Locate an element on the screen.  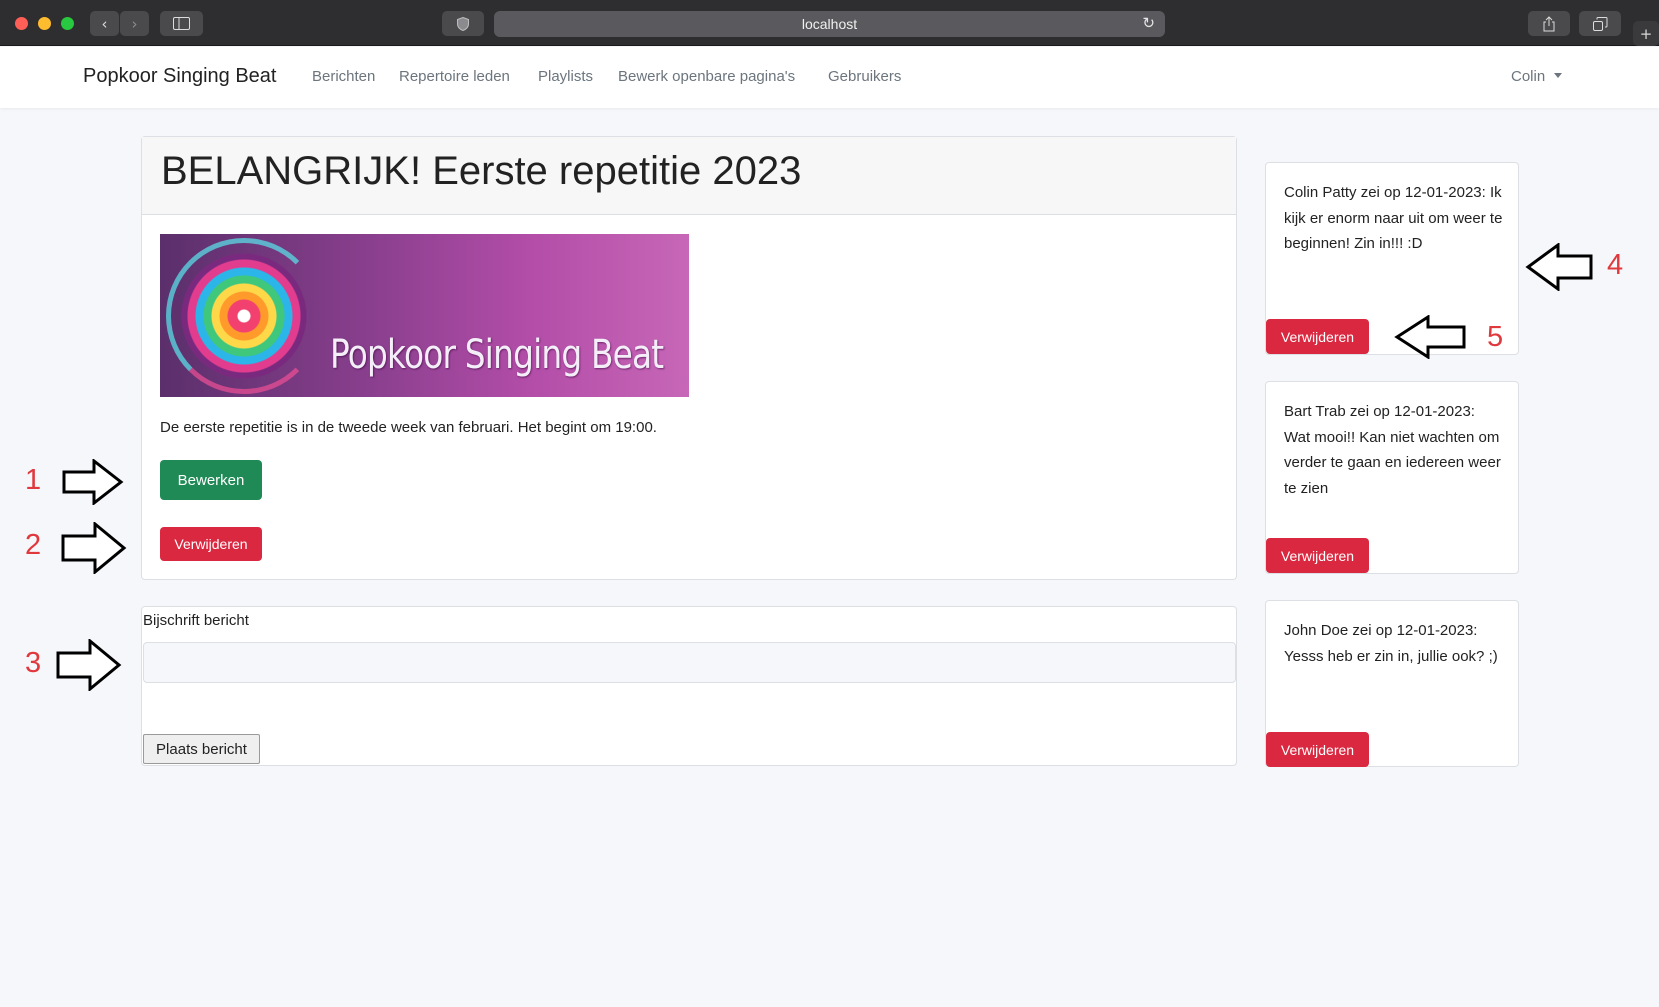
user-name: Colin is located at coordinates (1528, 76).